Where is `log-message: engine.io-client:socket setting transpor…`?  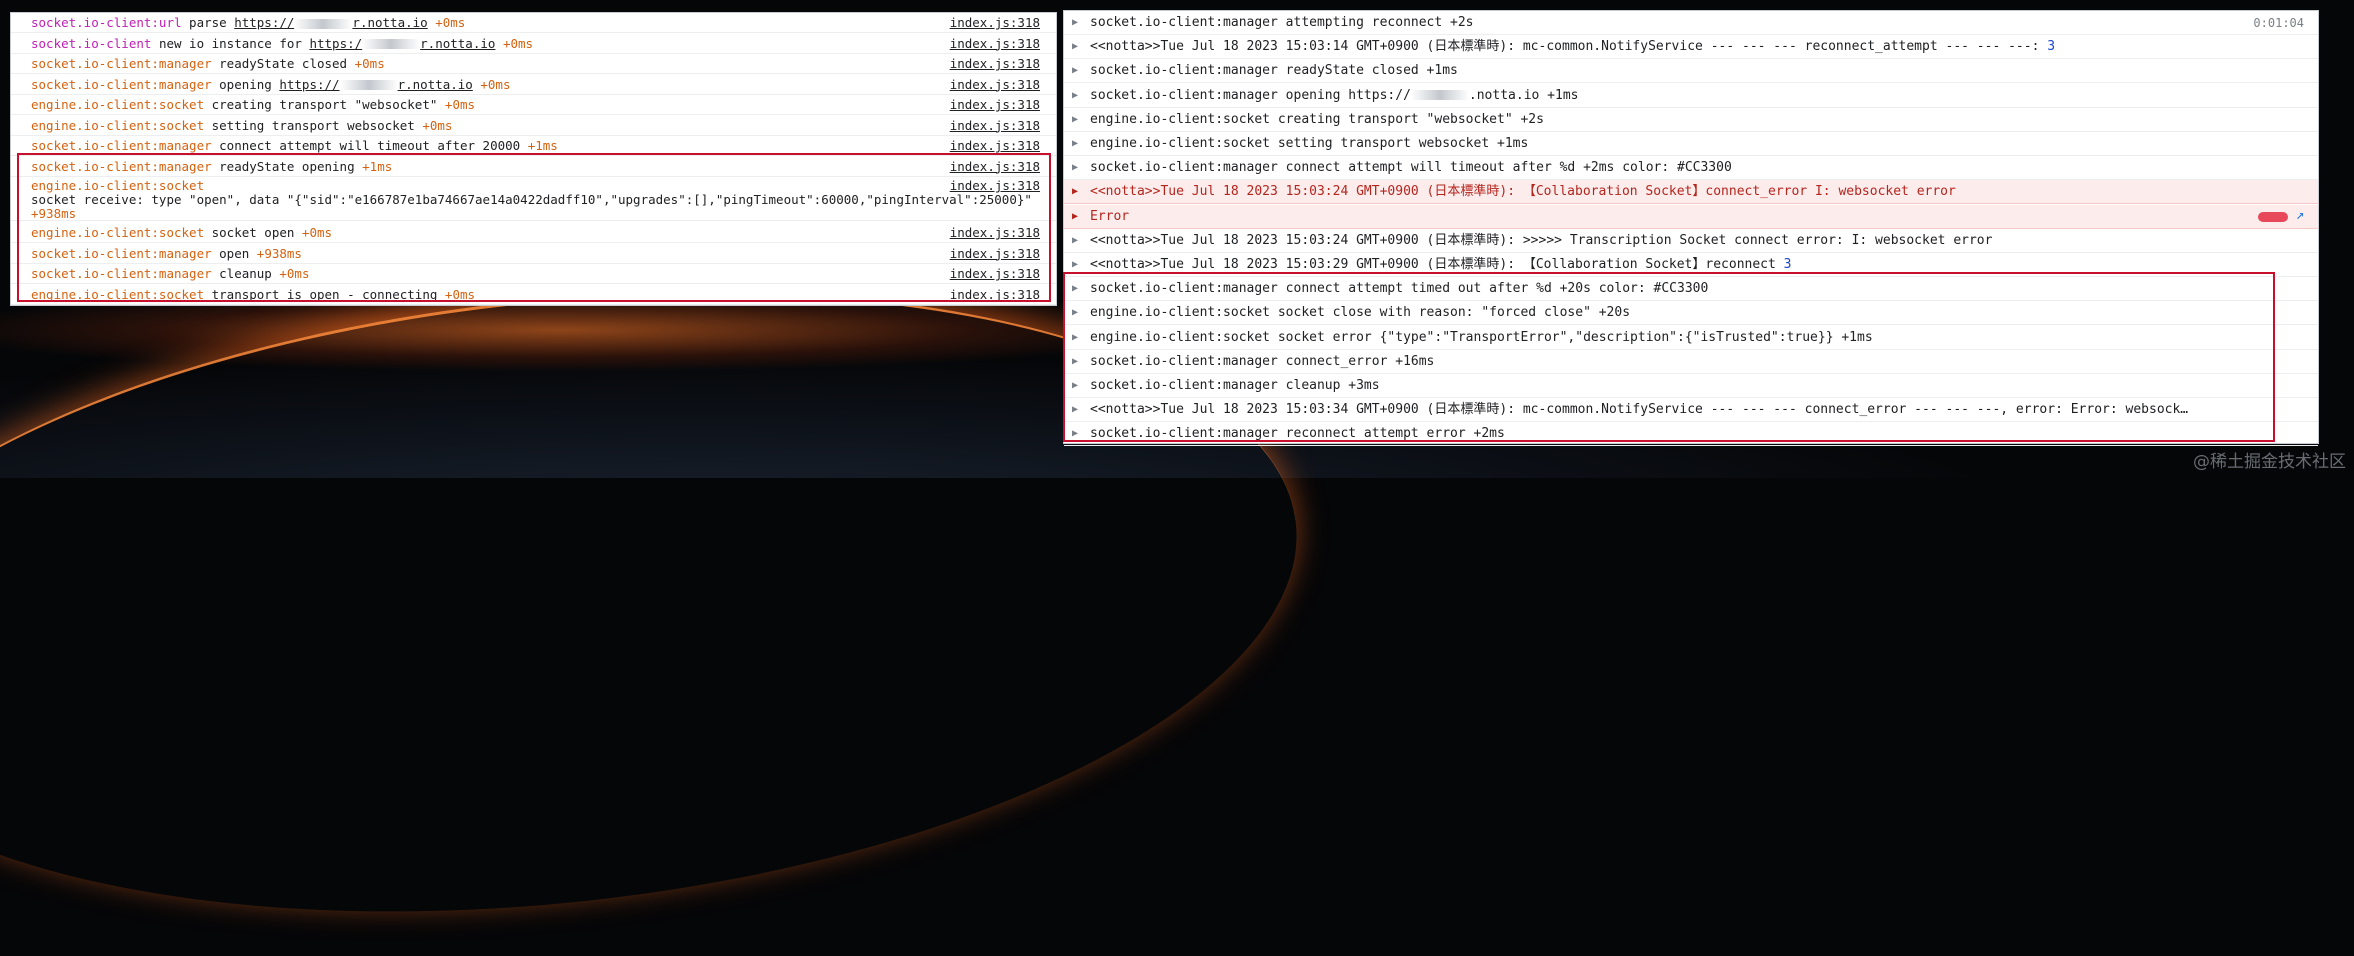
log-message: engine.io-client:socket setting transpor… is located at coordinates (1309, 143).